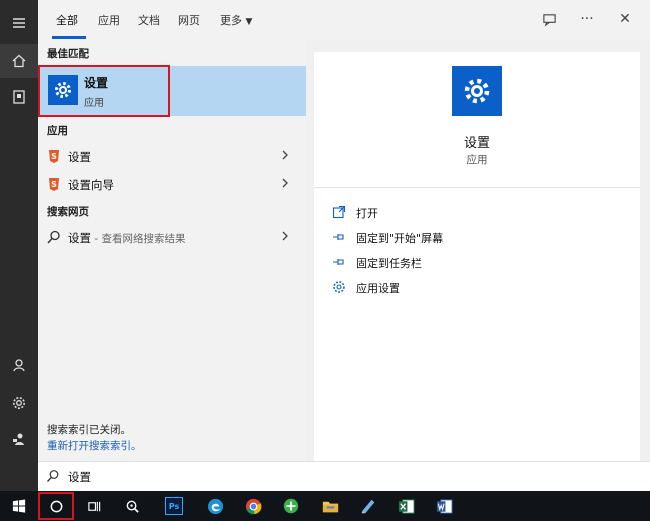  Describe the element at coordinates (249, 22) in the screenshot. I see `chevron-down-icon: ▼` at that location.